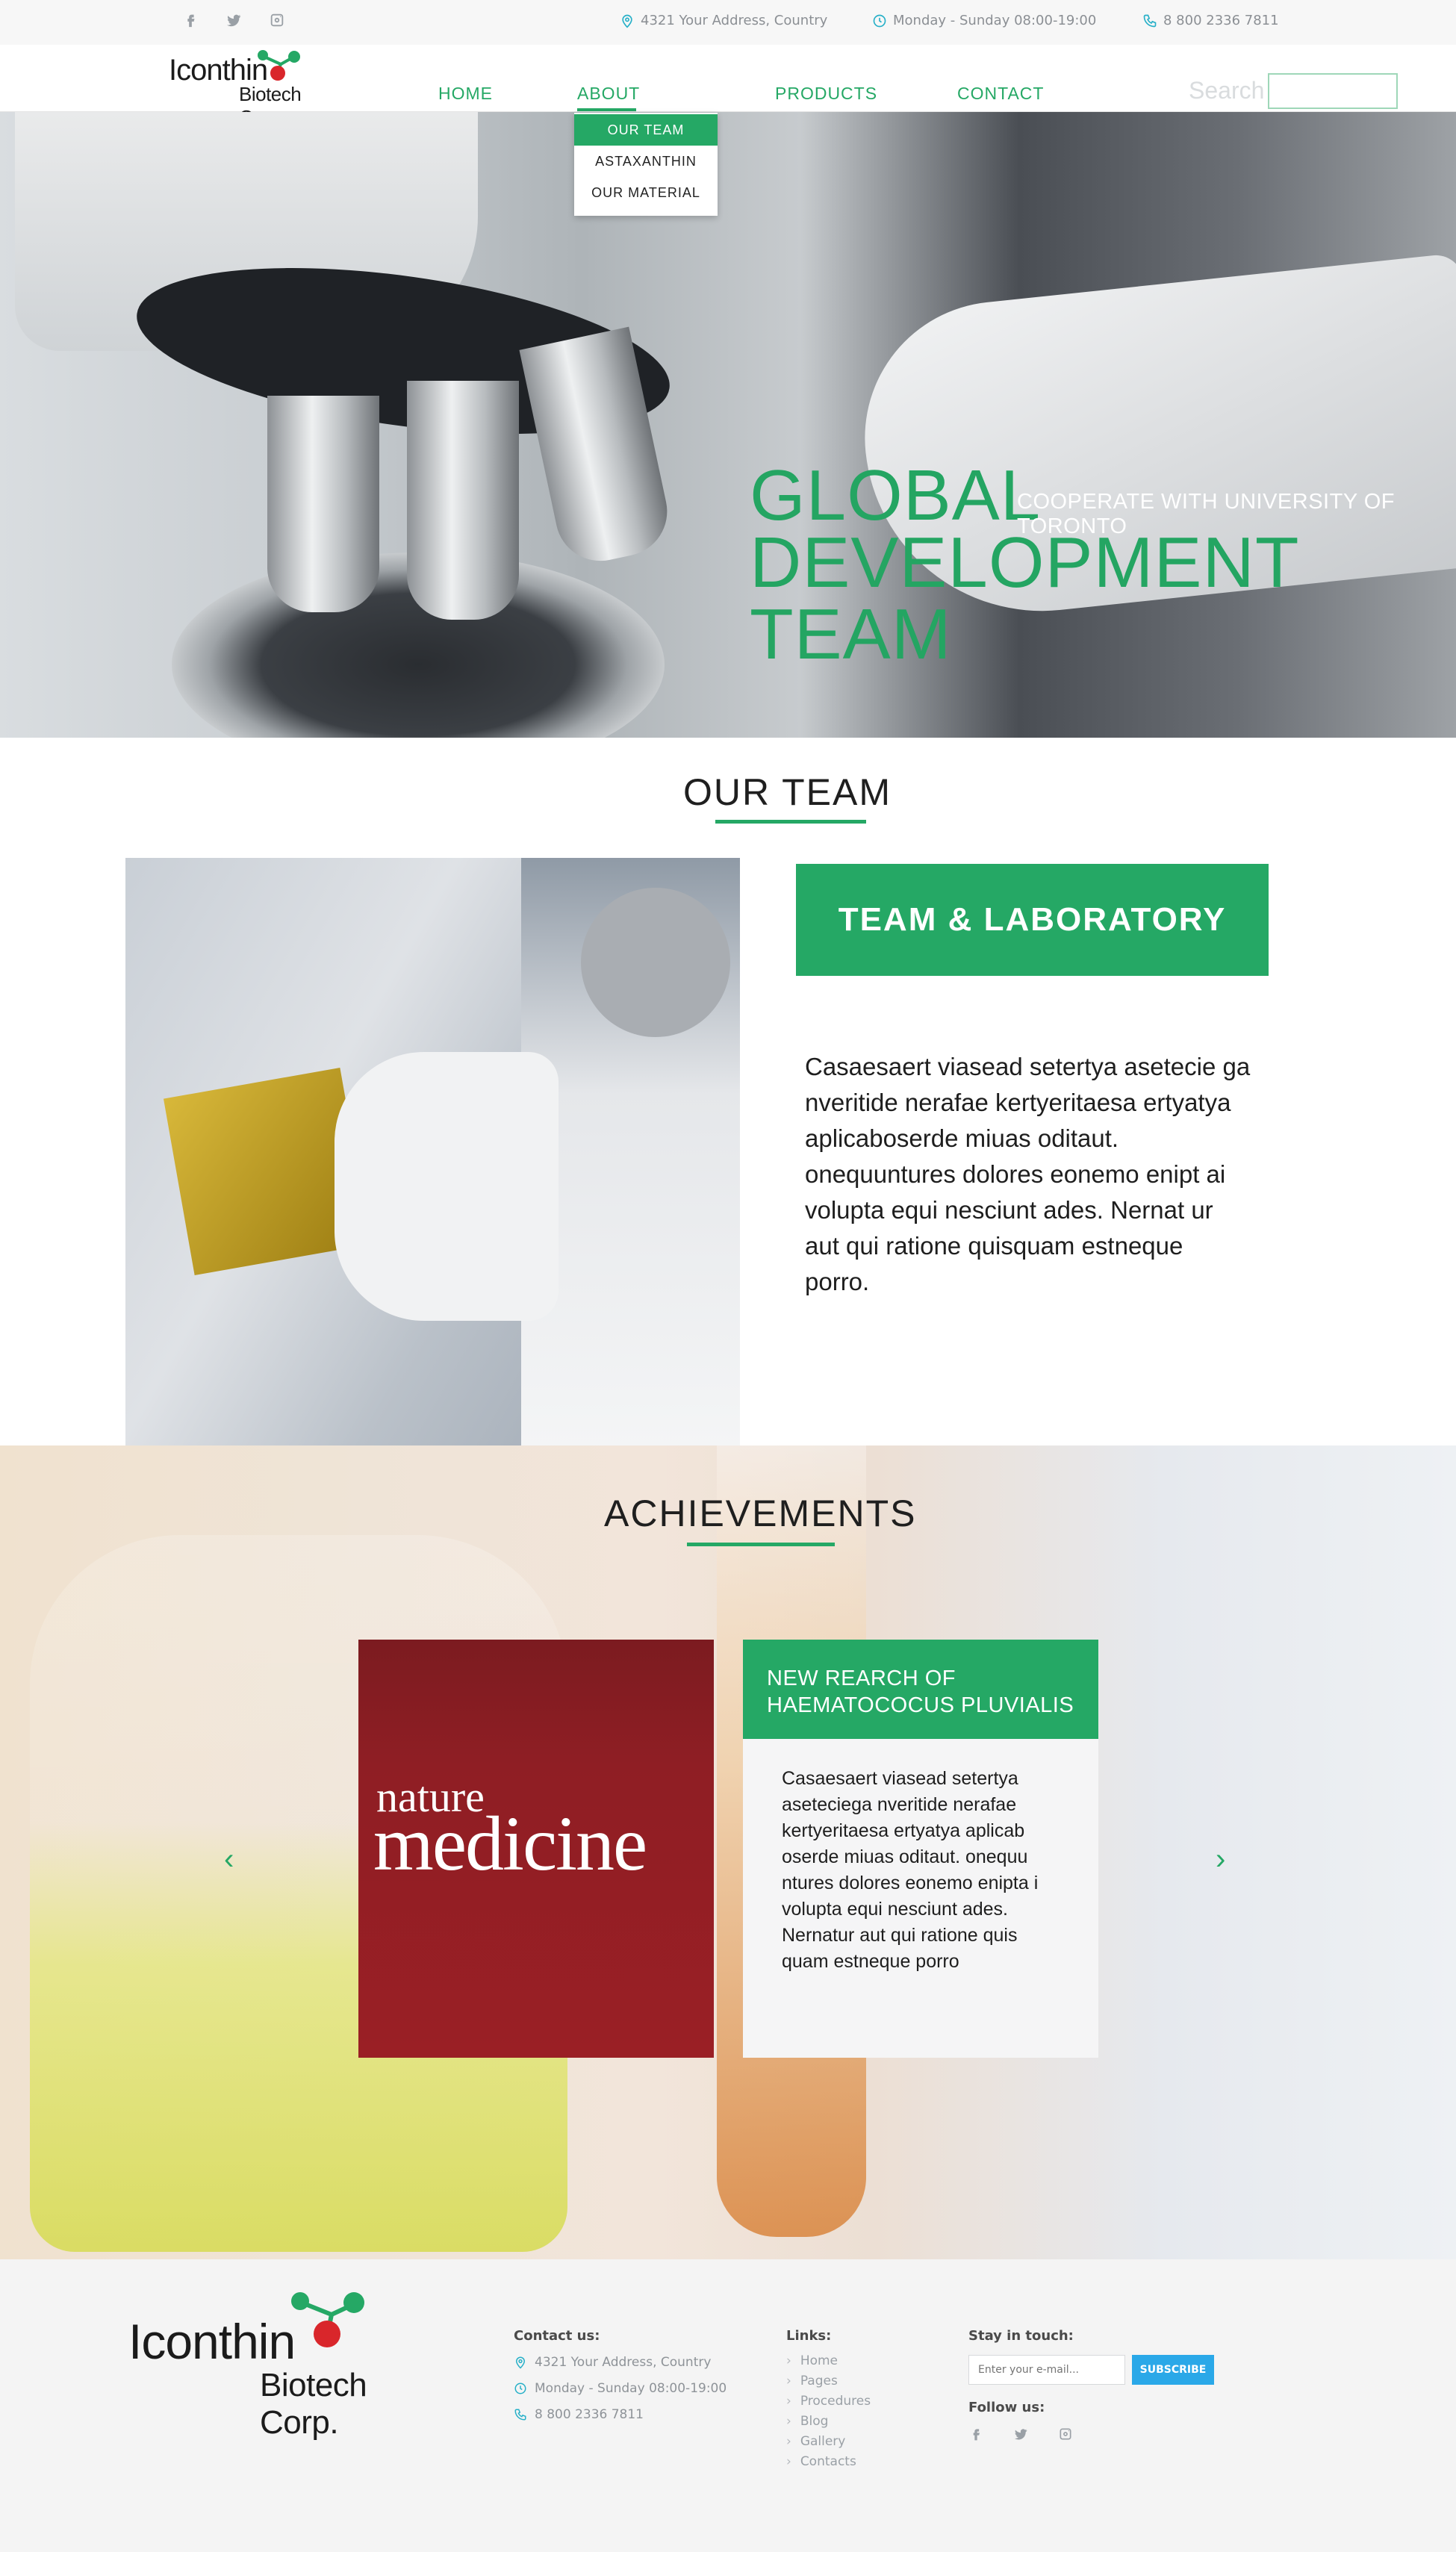 This screenshot has height=2552, width=1456. I want to click on nav-home: HOME, so click(465, 94).